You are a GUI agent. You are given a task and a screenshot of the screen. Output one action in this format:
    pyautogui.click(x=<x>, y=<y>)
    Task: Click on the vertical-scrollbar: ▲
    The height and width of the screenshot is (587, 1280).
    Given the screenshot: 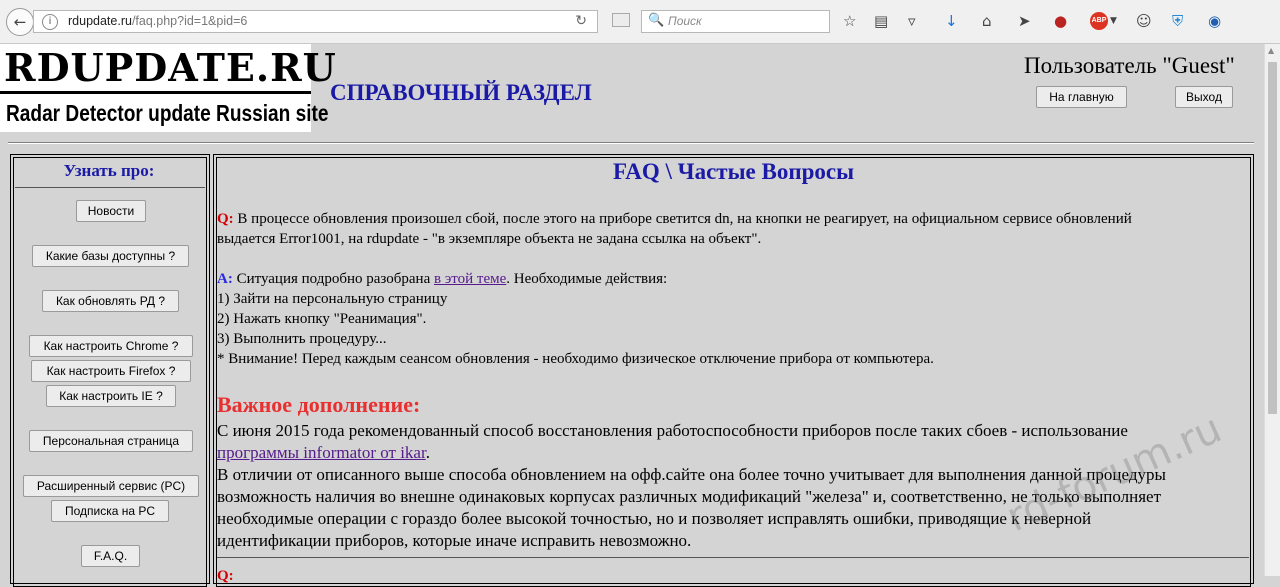 What is the action you would take?
    pyautogui.click(x=1272, y=310)
    